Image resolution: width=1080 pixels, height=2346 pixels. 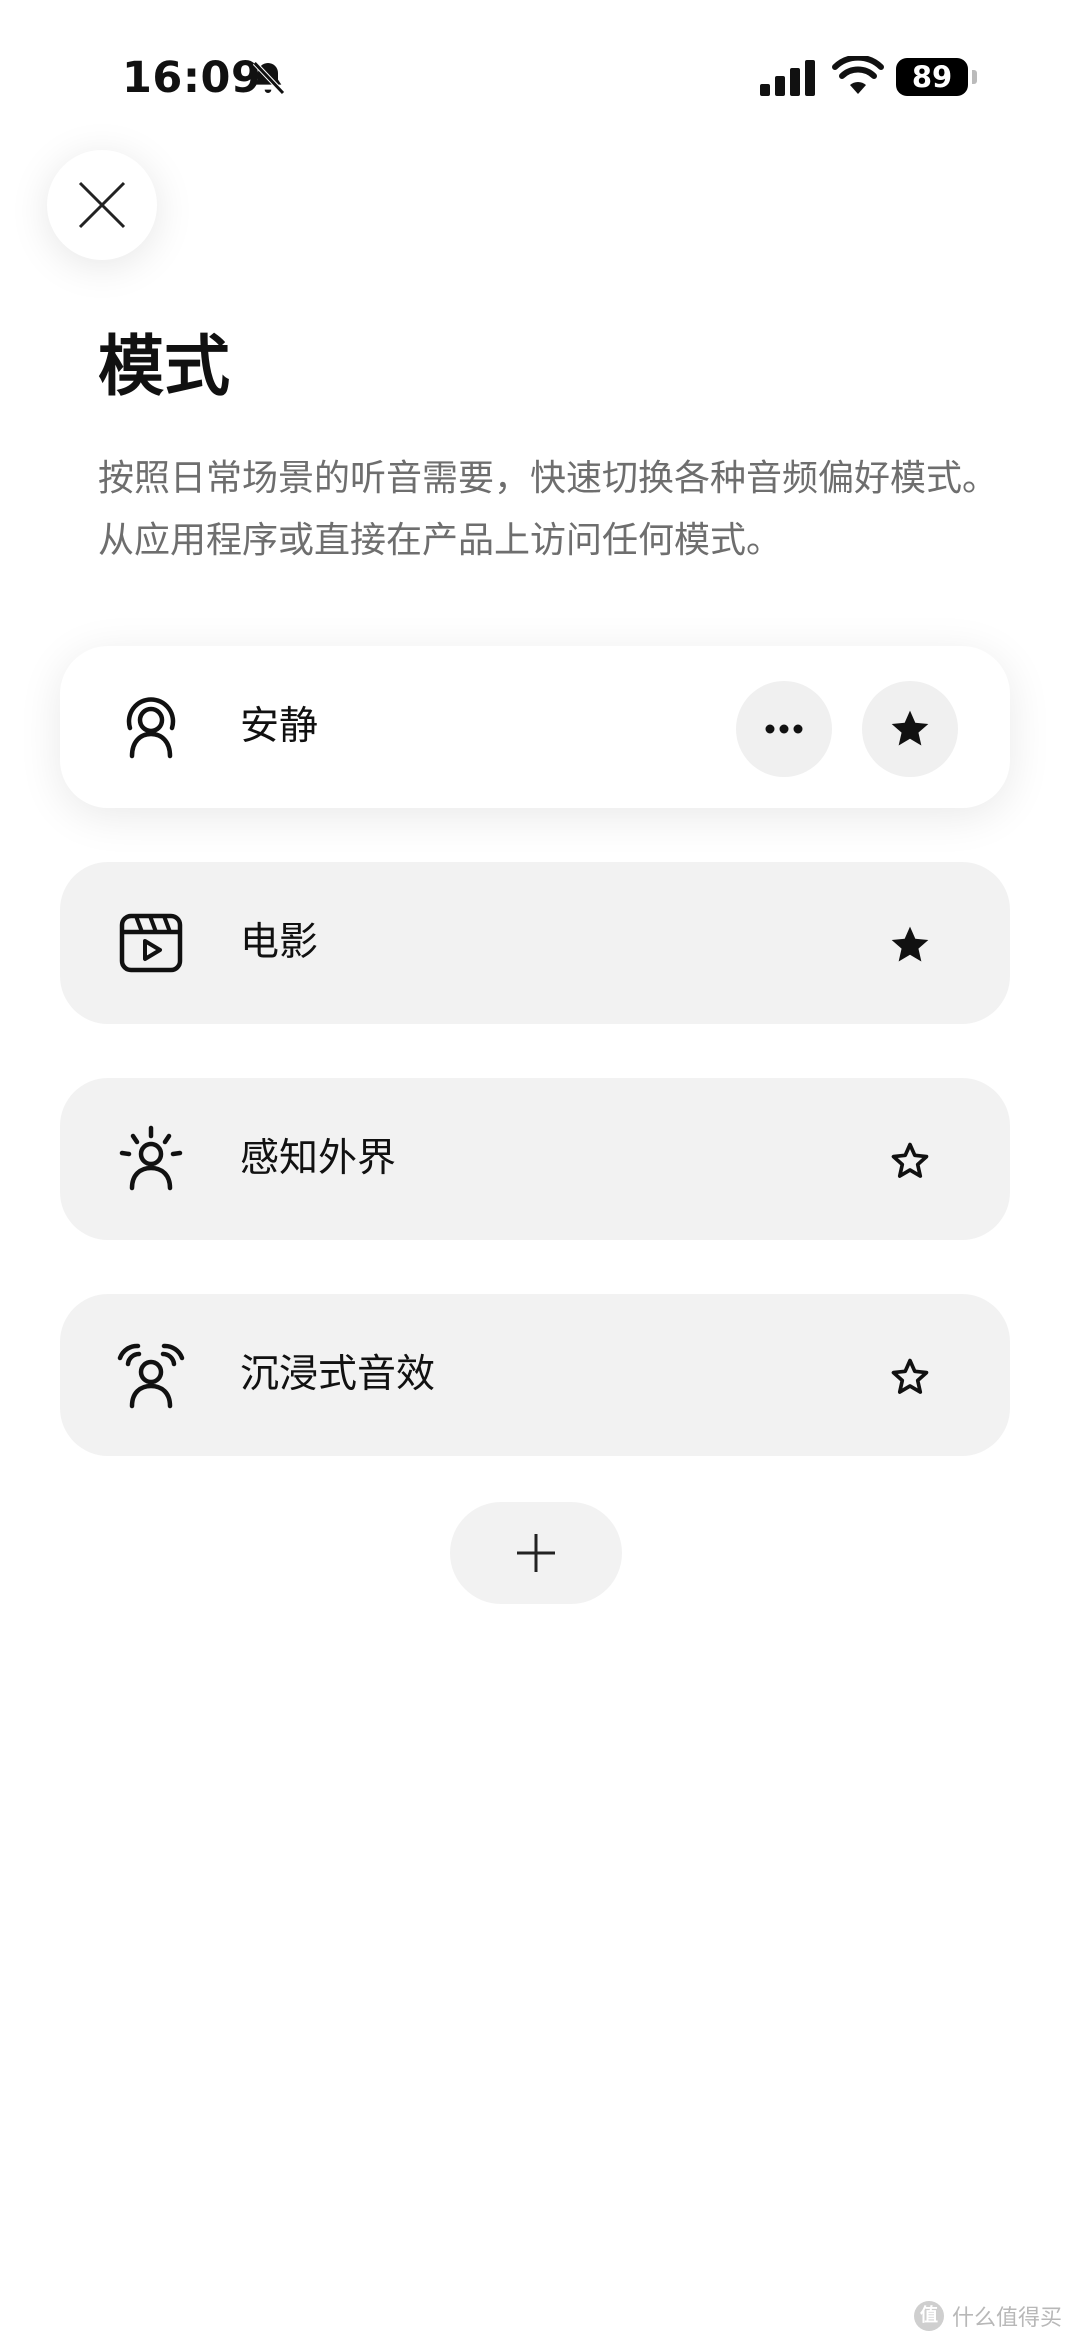 What do you see at coordinates (1006, 2318) in the screenshot?
I see `watermark-text: 什么值得买` at bounding box center [1006, 2318].